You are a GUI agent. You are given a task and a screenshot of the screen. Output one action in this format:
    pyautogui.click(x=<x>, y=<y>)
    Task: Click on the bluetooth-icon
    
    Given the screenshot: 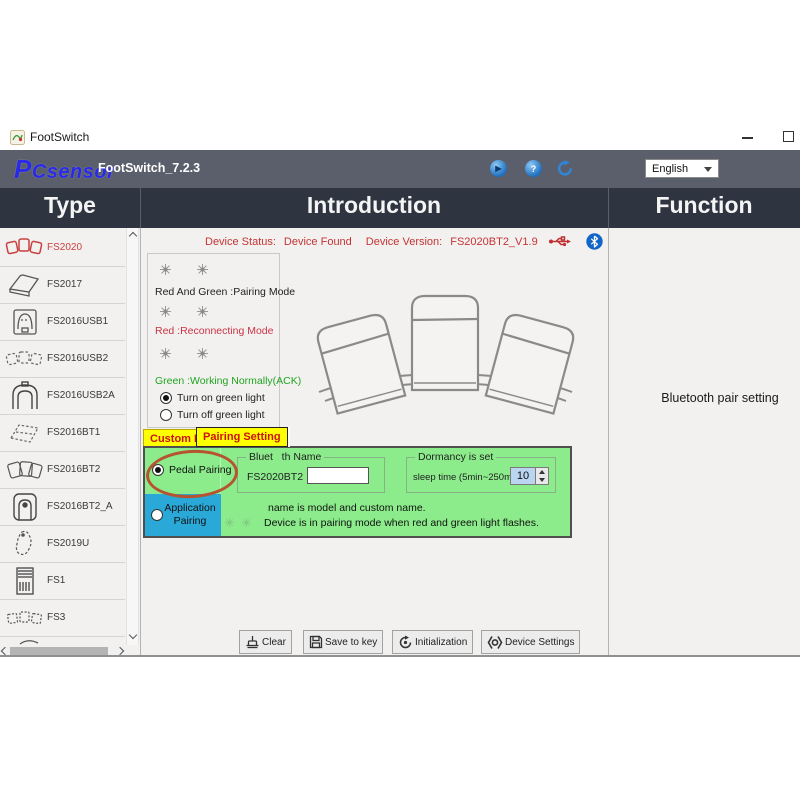 What is the action you would take?
    pyautogui.click(x=594, y=241)
    